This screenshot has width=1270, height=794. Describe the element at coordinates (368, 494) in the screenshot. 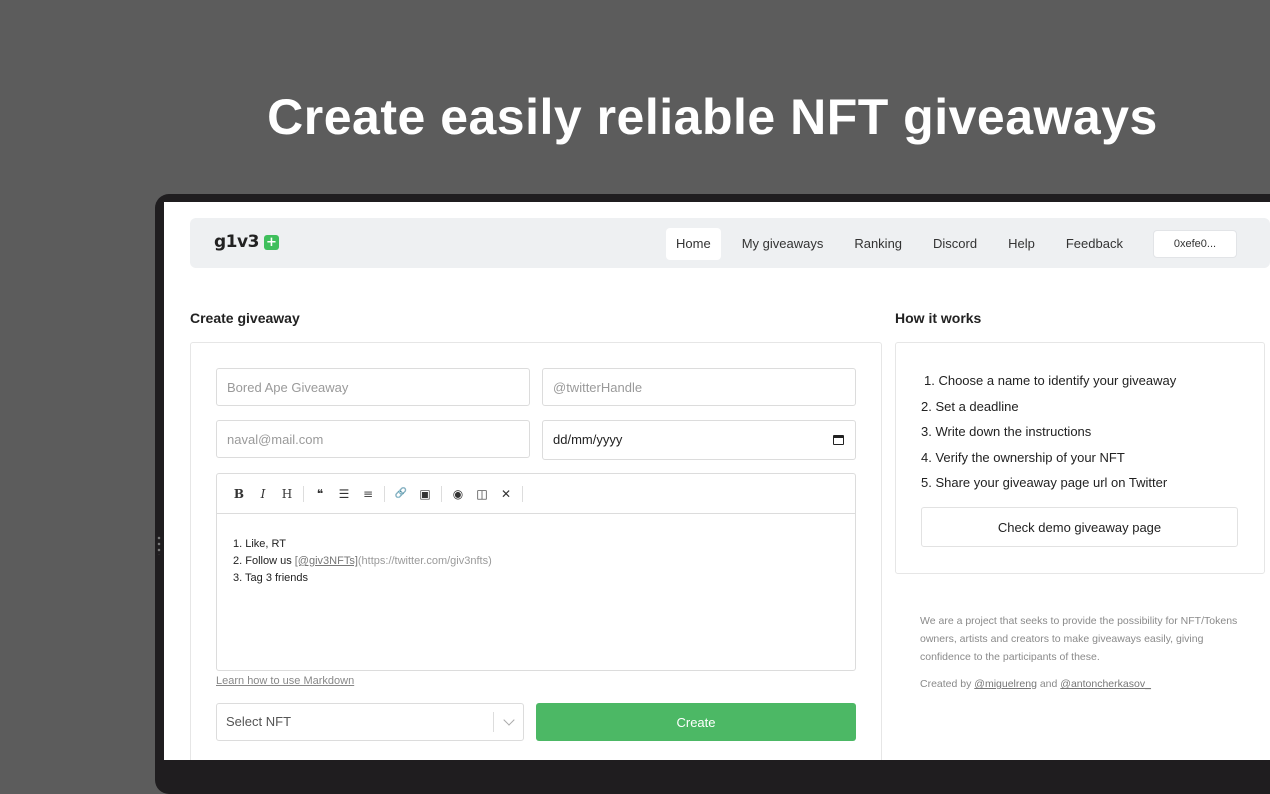

I see `ordered-list-icon: ≡` at that location.